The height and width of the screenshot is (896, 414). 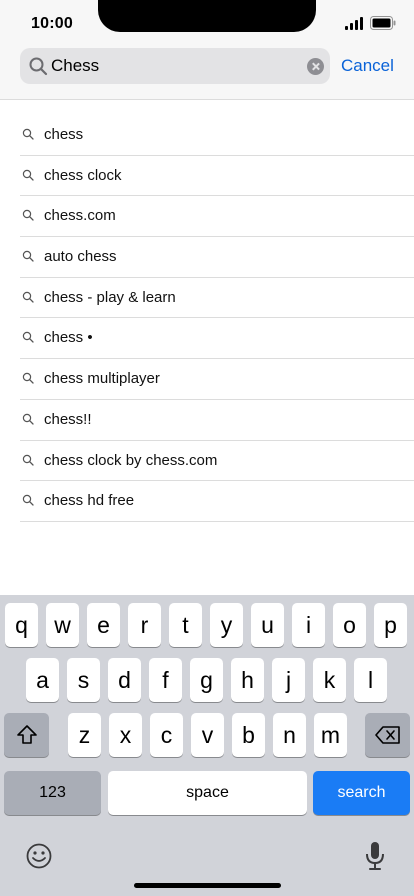 What do you see at coordinates (329, 680) in the screenshot?
I see `key-k: k` at bounding box center [329, 680].